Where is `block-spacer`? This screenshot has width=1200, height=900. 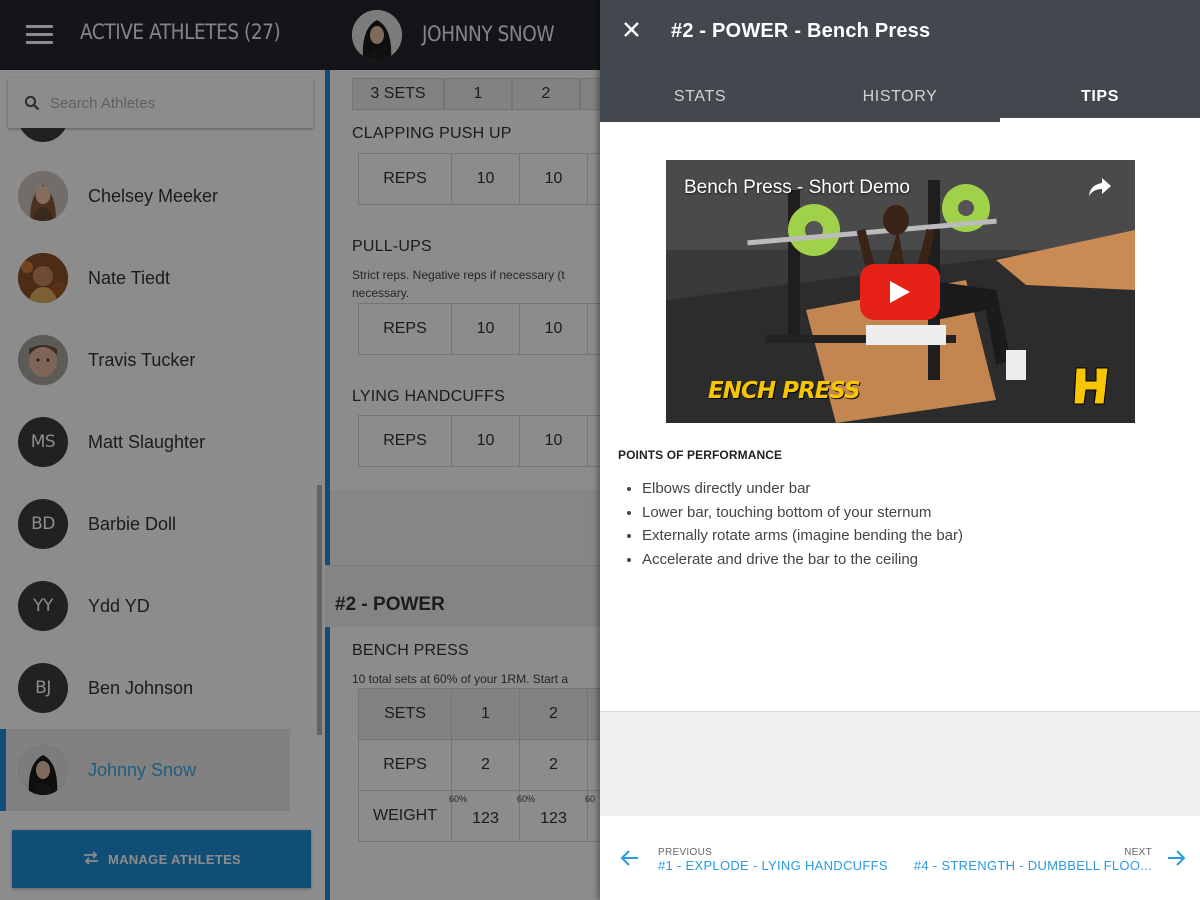
block-spacer is located at coordinates (465, 527).